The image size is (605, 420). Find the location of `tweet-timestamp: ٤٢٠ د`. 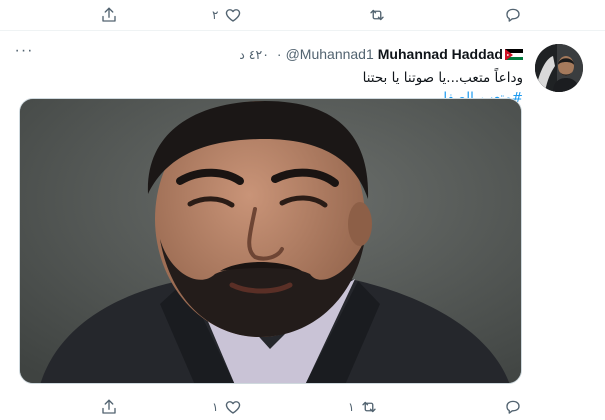

tweet-timestamp: ٤٢٠ د is located at coordinates (254, 54).